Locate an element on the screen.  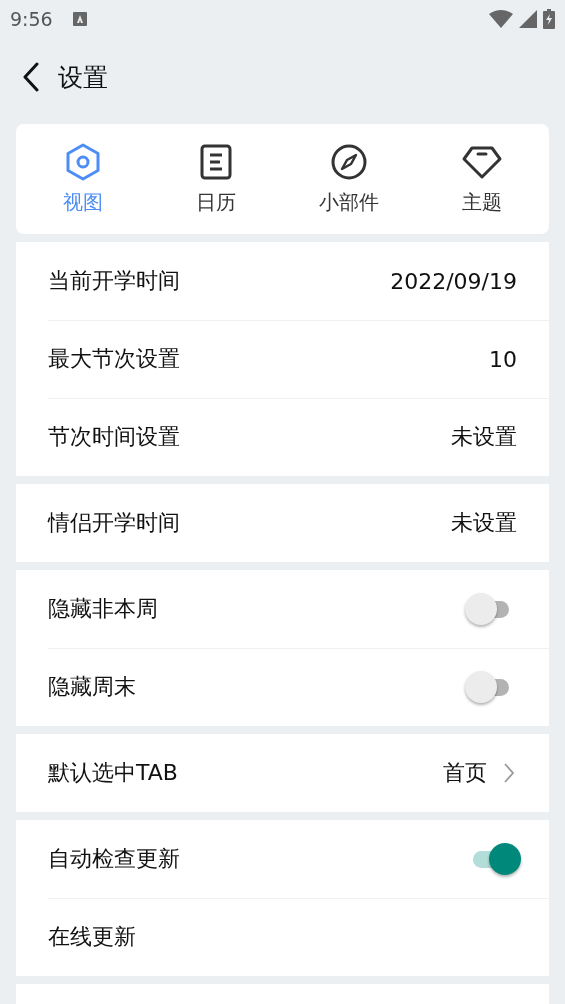
setting-label: 节次时间设置 is located at coordinates (114, 437).